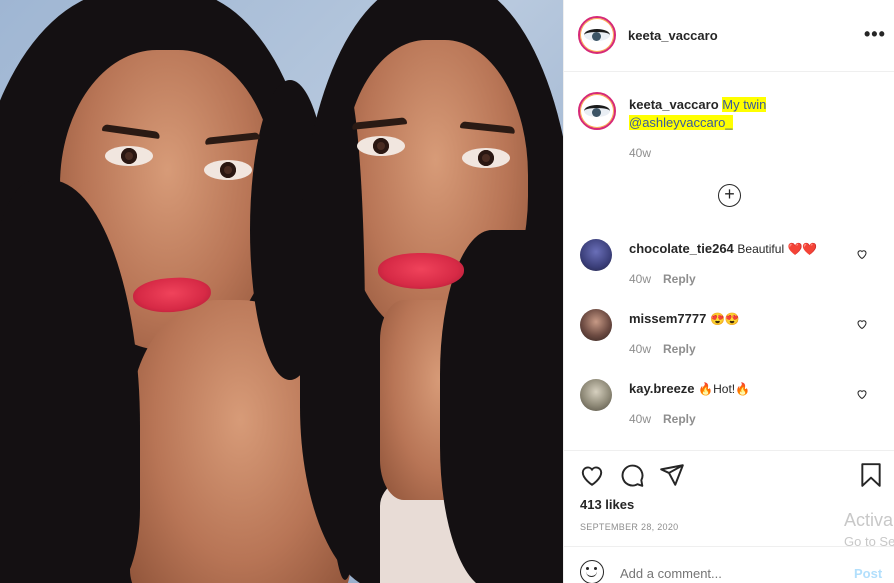  I want to click on add-circle-icon: +, so click(729, 195).